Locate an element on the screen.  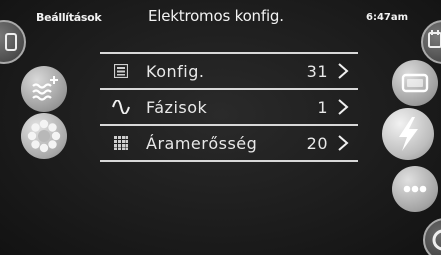
page-title: Elektromos konfig. is located at coordinates (216, 16).